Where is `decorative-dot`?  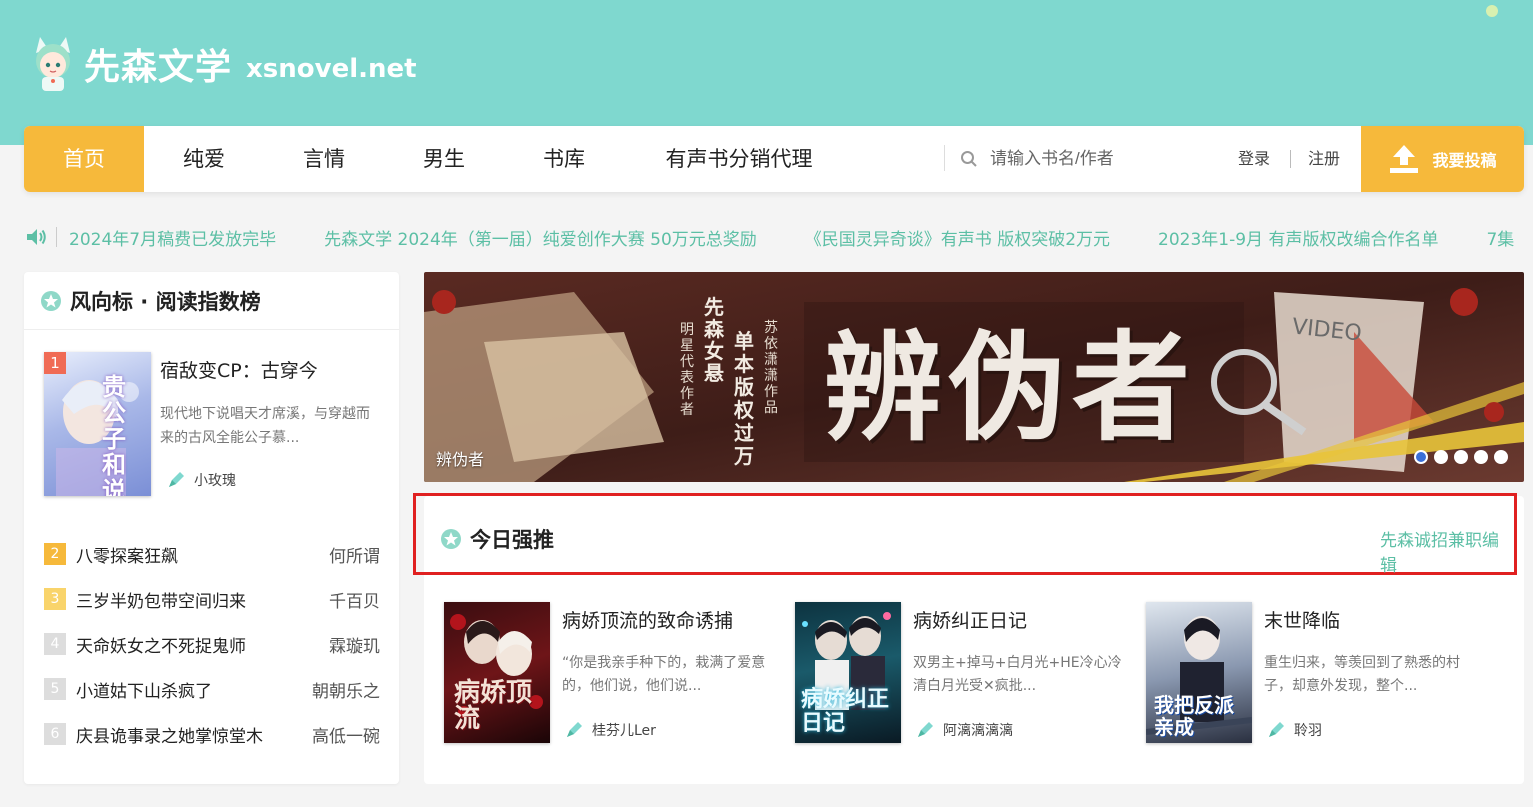
decorative-dot is located at coordinates (1492, 11).